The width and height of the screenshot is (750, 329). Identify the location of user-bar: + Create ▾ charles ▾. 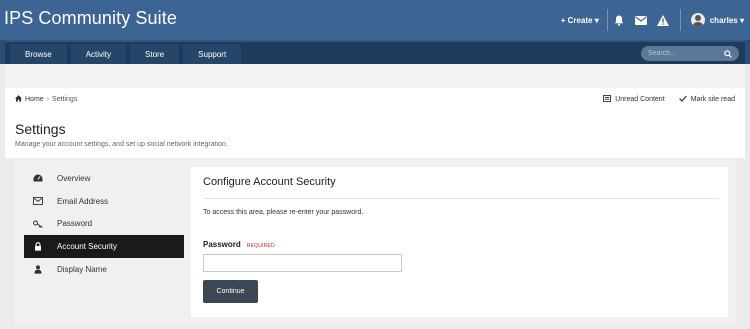
(655, 20).